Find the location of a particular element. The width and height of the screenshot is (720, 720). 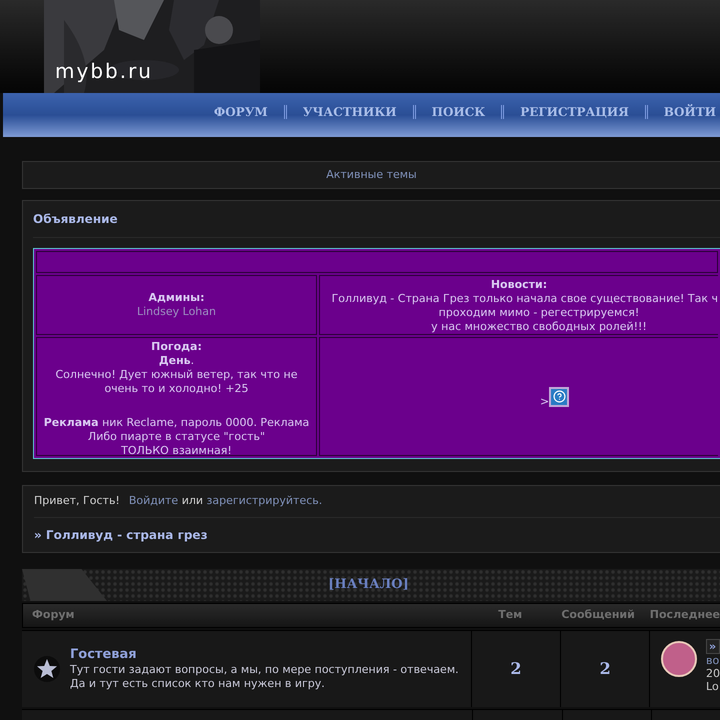

column-header: Форум is located at coordinates (53, 615).